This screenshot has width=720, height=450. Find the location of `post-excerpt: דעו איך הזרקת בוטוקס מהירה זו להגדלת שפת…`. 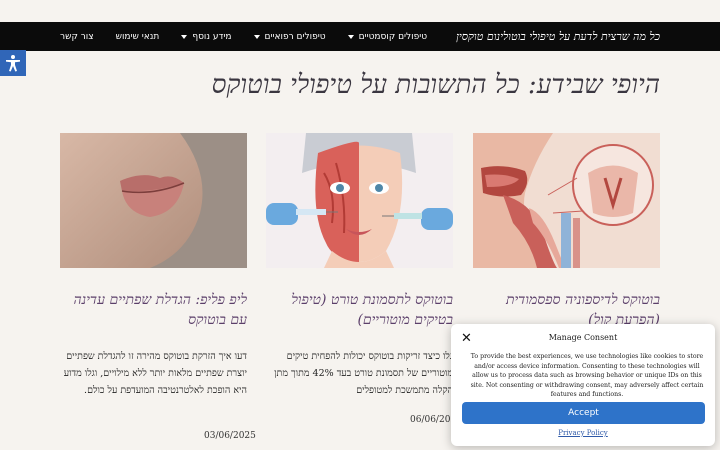

post-excerpt: דעו איך הזרקת בוטוקס מהירה זו להגדלת שפת… is located at coordinates (155, 373).